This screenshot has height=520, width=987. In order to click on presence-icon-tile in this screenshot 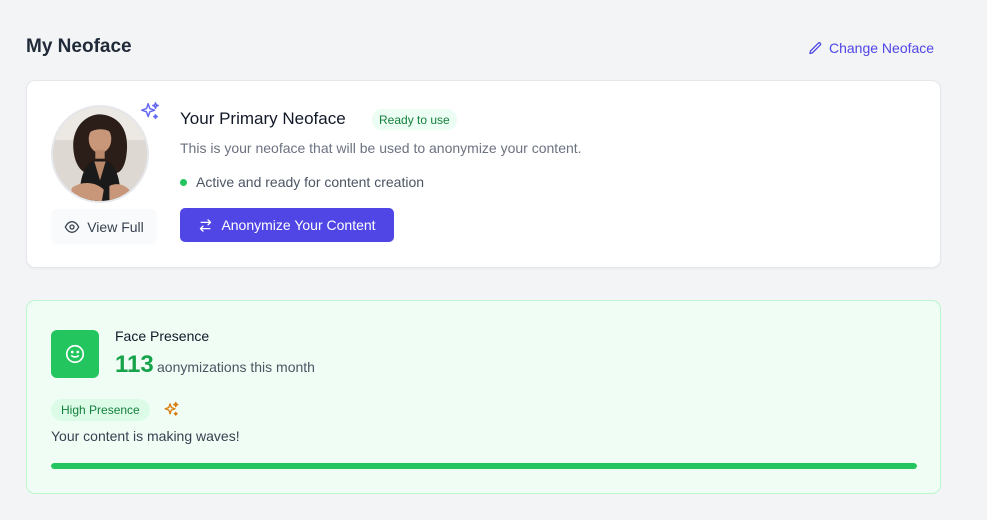, I will do `click(75, 354)`.